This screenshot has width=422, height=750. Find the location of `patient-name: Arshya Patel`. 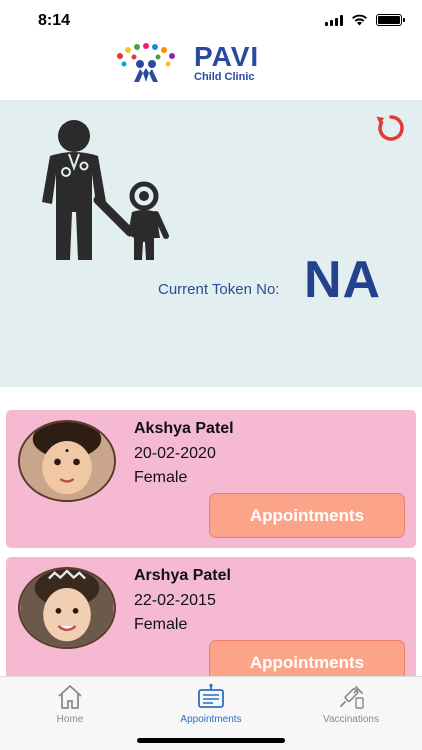

patient-name: Arshya Patel is located at coordinates (182, 575).